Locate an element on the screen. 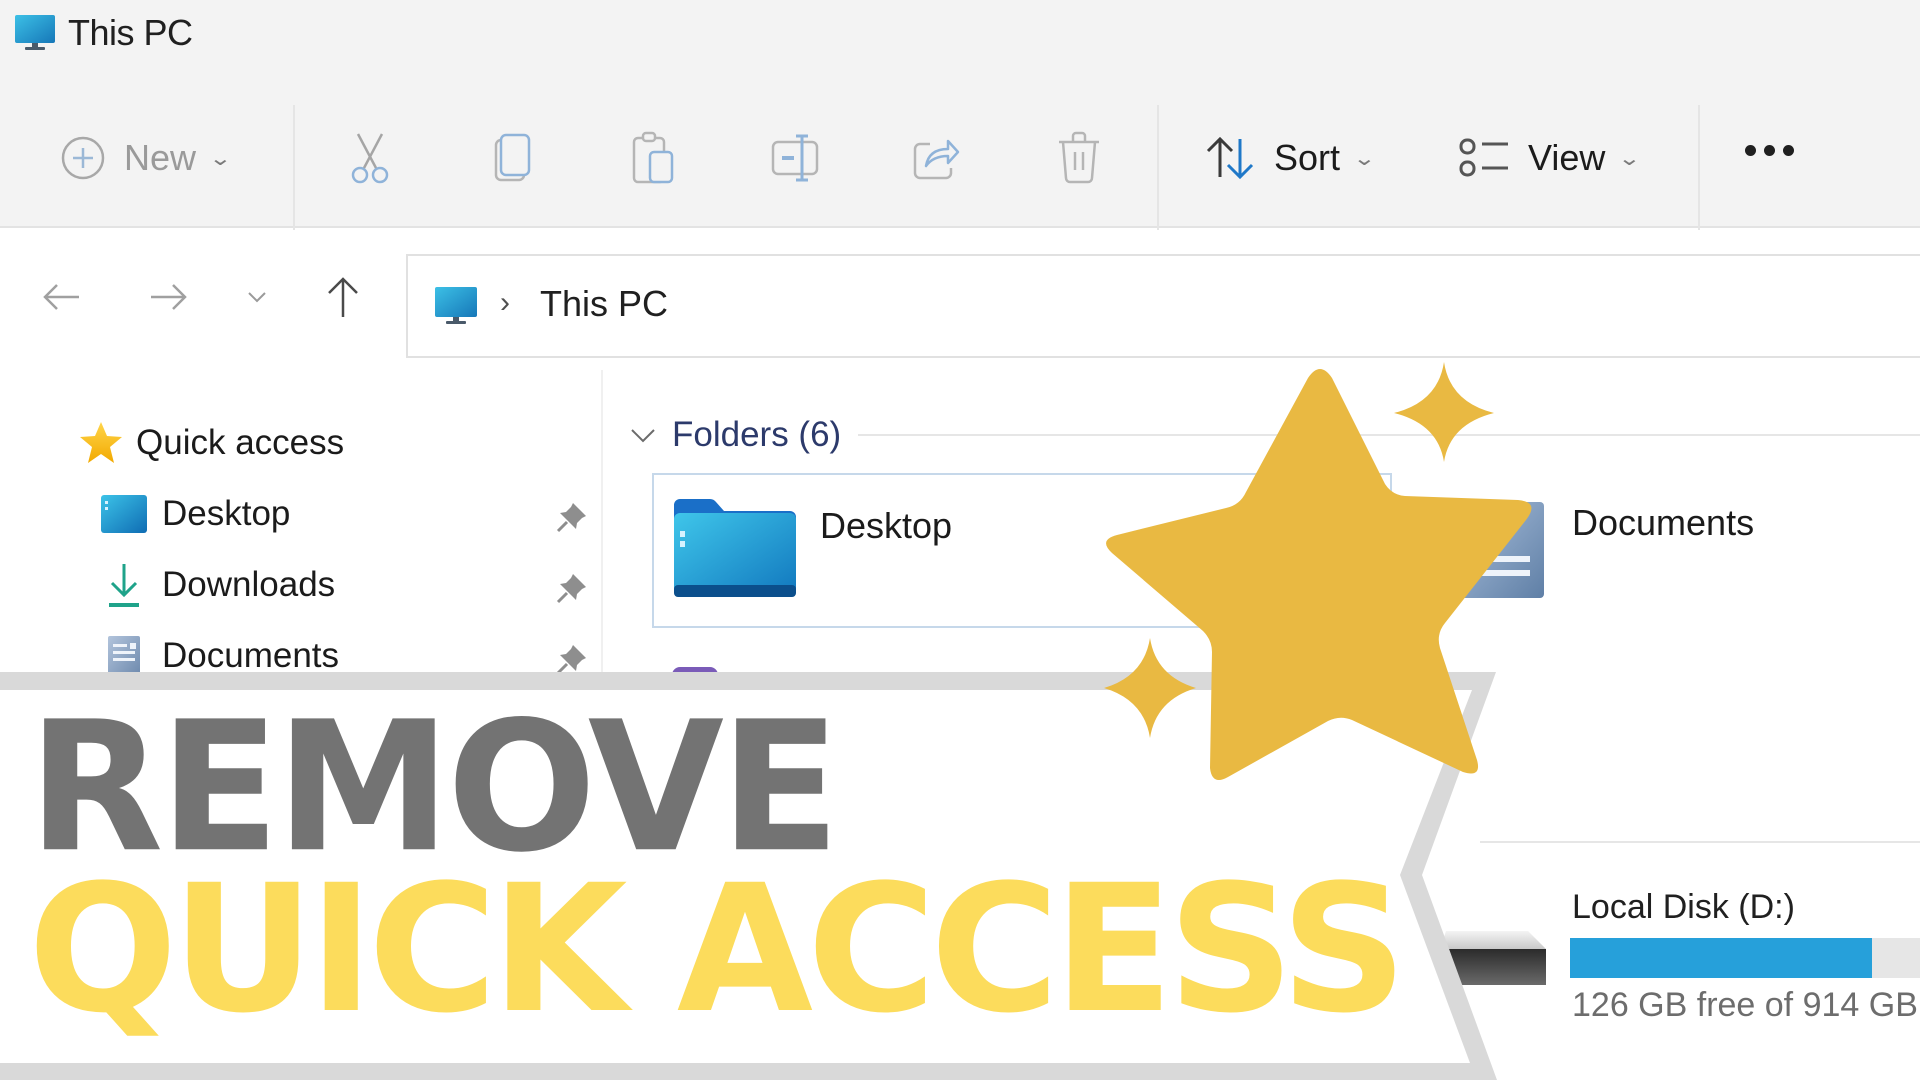 The width and height of the screenshot is (1920, 1080). address-bar: › This PC is located at coordinates (1163, 306).